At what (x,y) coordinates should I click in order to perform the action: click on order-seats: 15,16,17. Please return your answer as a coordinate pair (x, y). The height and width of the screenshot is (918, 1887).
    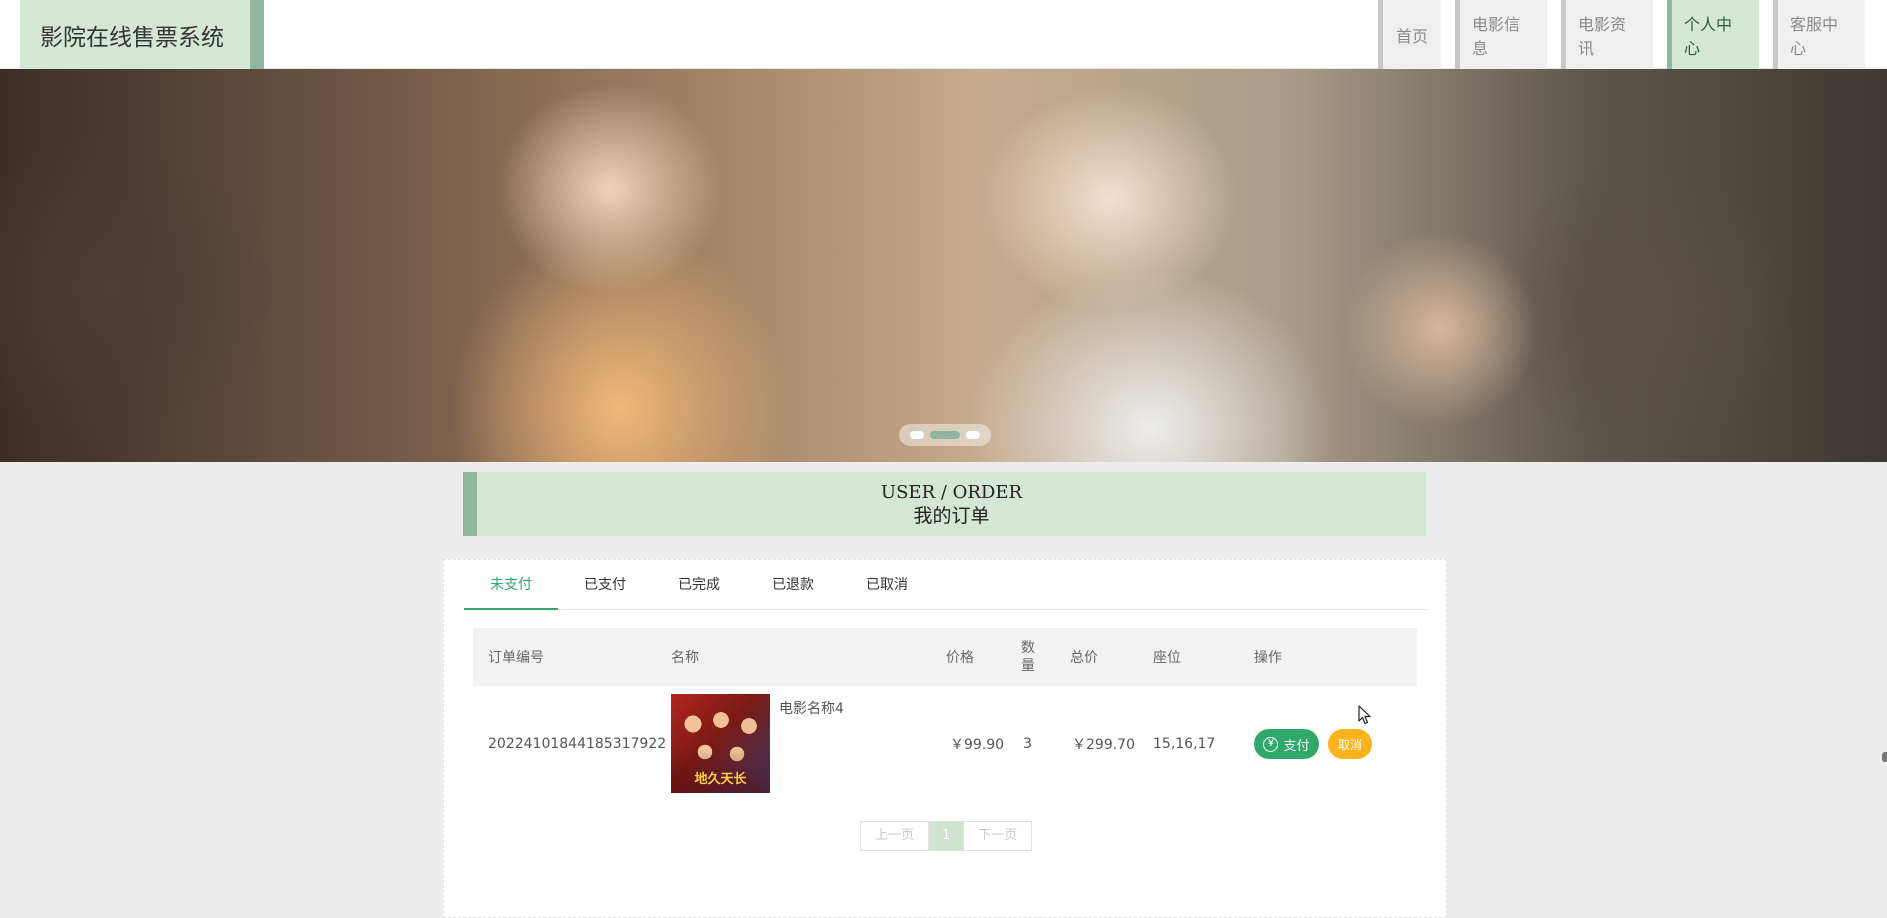
    Looking at the image, I should click on (1184, 744).